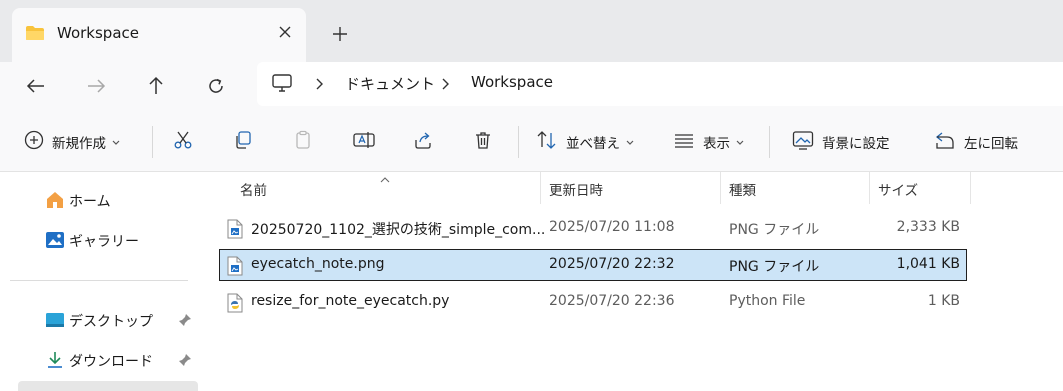  I want to click on address-bar: ドキュメント Workspace, so click(660, 84).